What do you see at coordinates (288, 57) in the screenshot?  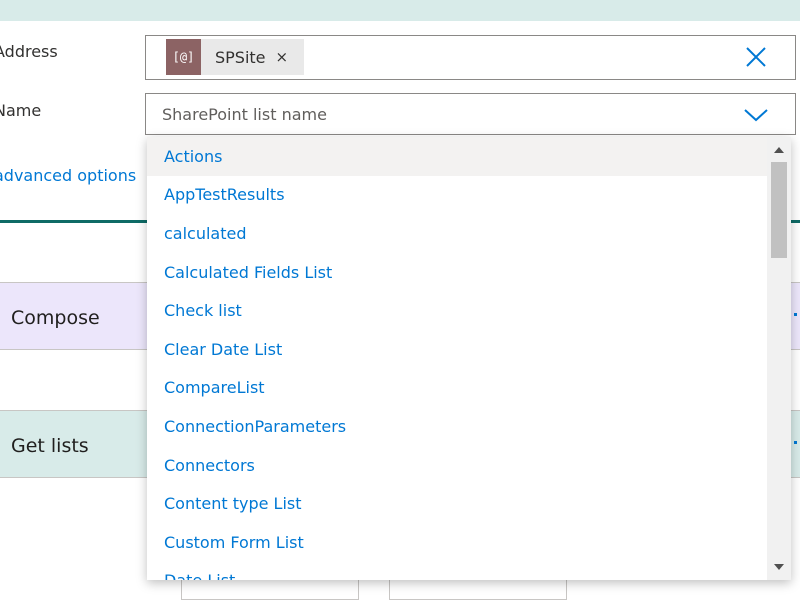 I see `remove-token-button: ×` at bounding box center [288, 57].